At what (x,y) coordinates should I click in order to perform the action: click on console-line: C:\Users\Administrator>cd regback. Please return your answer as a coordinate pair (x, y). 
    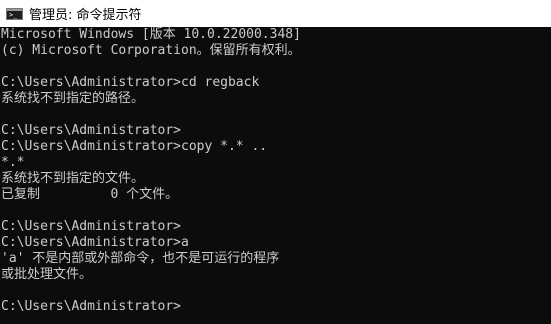
    Looking at the image, I should click on (130, 82).